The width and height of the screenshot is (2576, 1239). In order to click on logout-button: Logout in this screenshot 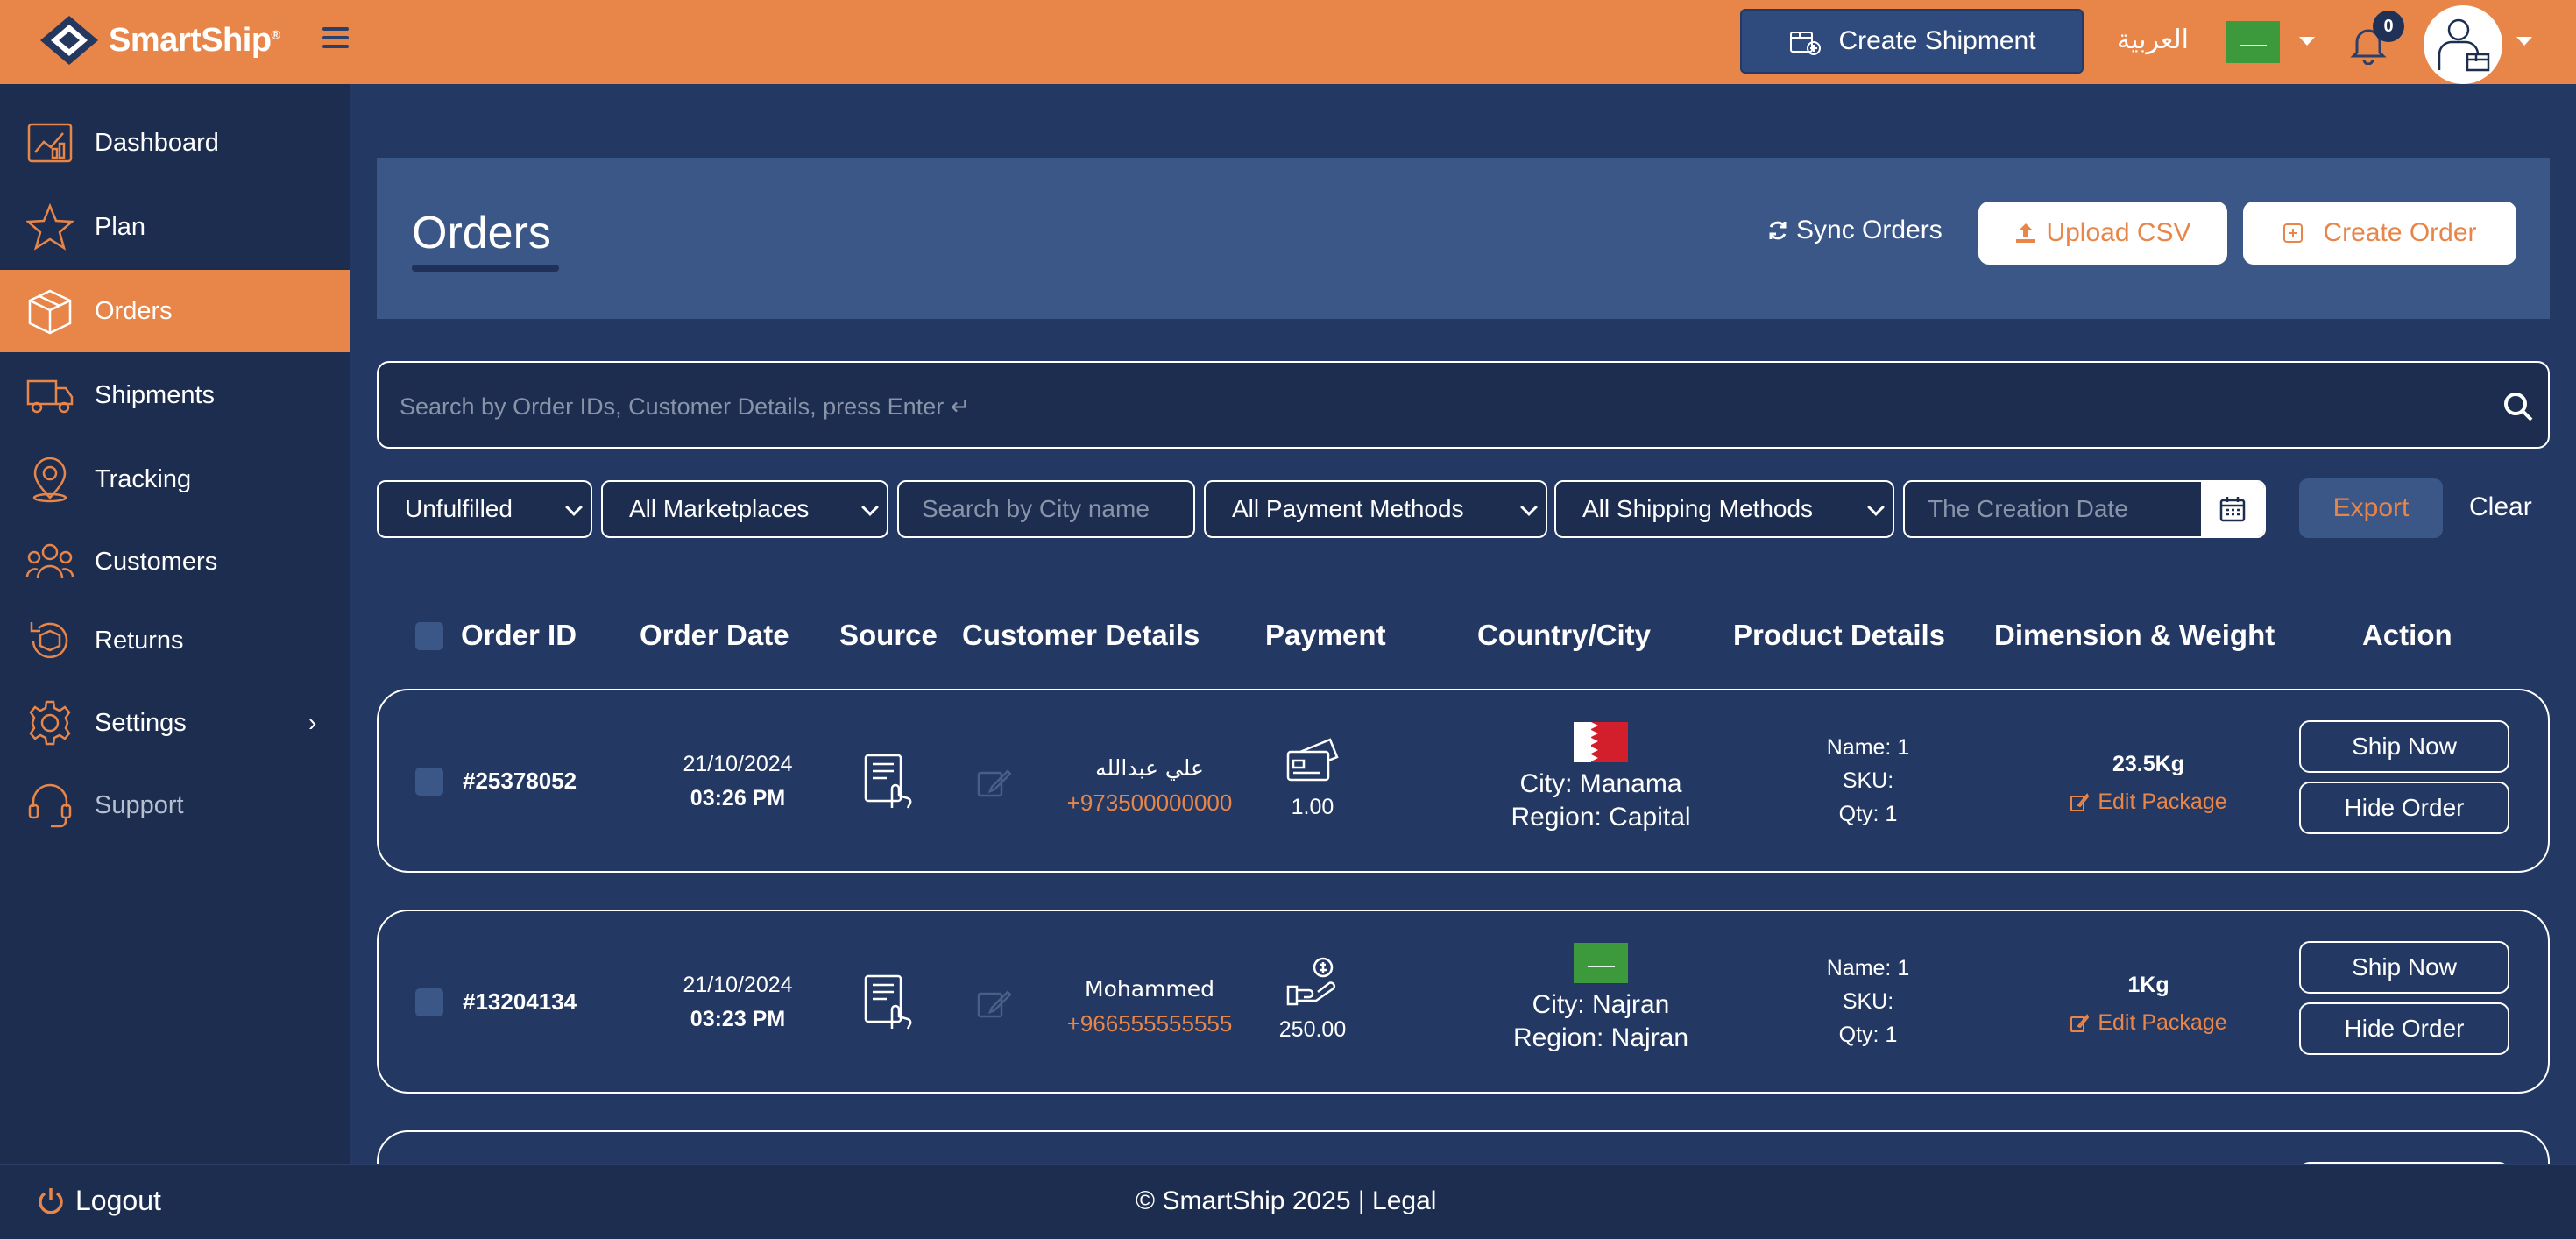, I will do `click(98, 1201)`.